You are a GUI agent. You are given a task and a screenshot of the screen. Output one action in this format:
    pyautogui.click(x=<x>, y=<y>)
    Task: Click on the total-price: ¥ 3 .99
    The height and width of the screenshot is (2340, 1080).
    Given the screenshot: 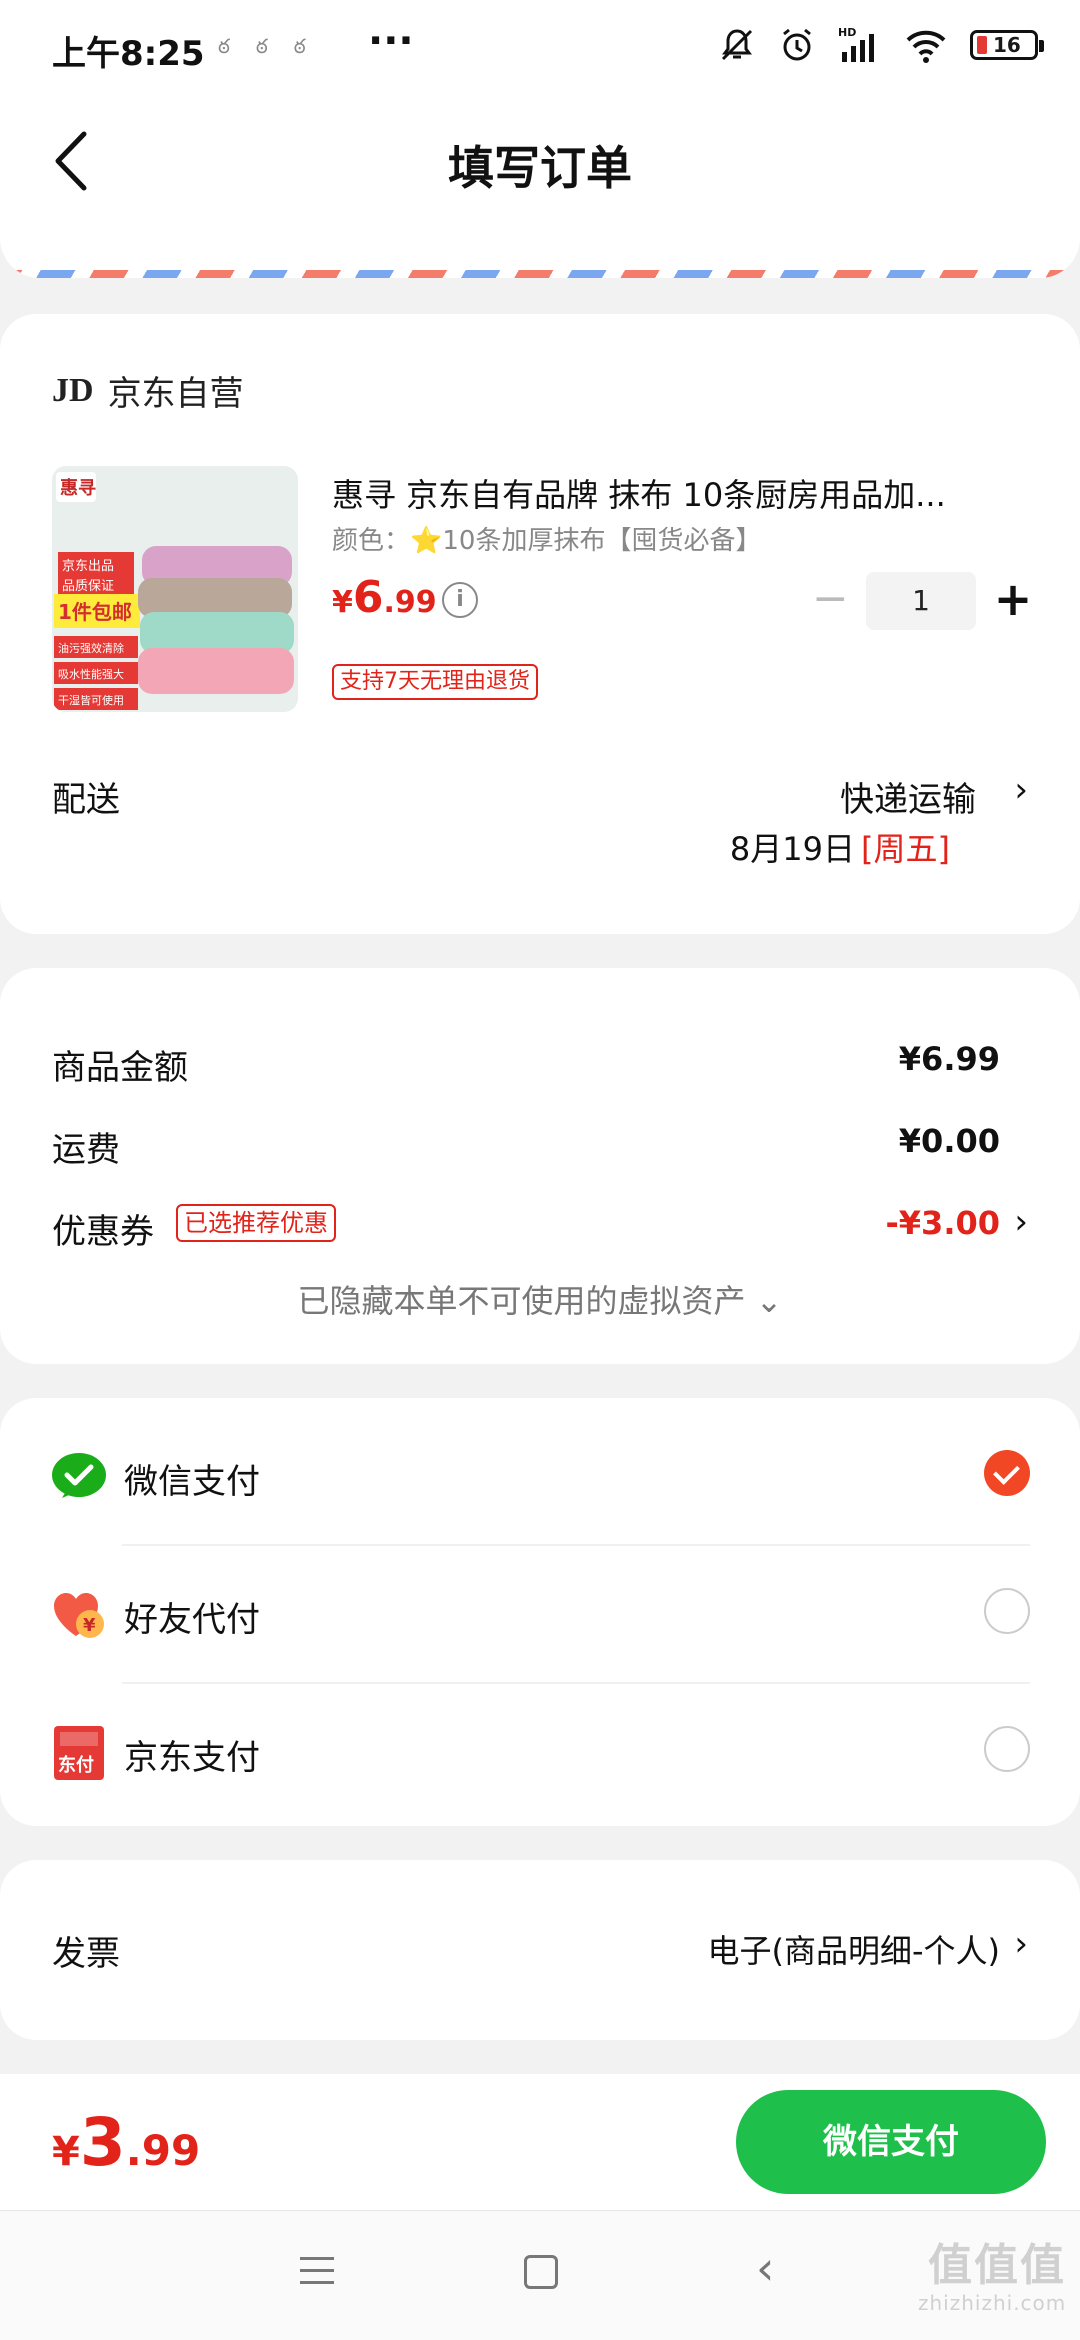 What is the action you would take?
    pyautogui.click(x=126, y=2142)
    